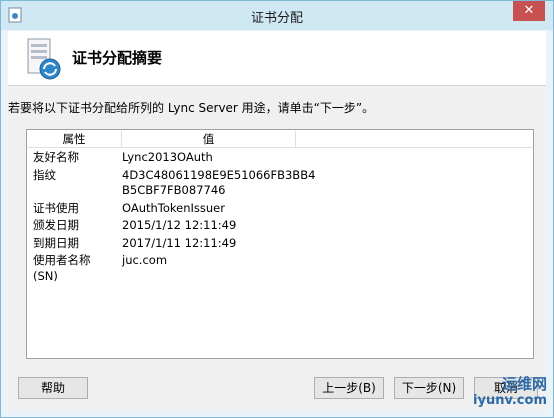 Image resolution: width=554 pixels, height=418 pixels. Describe the element at coordinates (74, 139) in the screenshot. I see `column-header-property: 属性` at that location.